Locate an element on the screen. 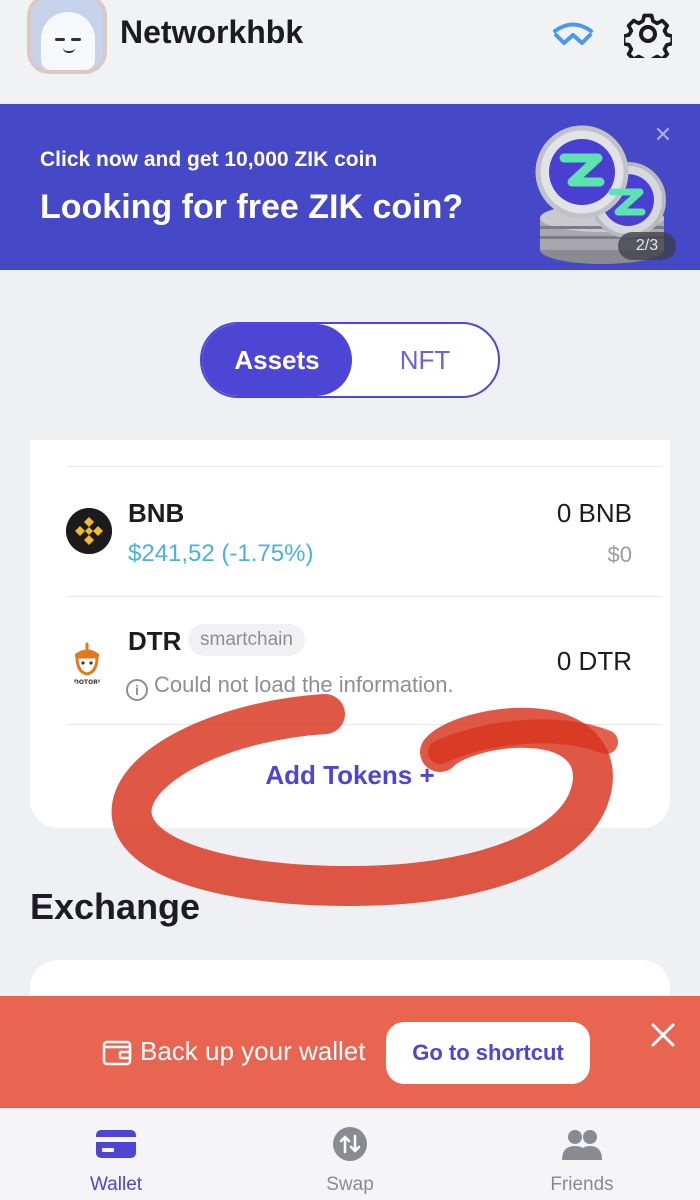  bnb-icon is located at coordinates (89, 531).